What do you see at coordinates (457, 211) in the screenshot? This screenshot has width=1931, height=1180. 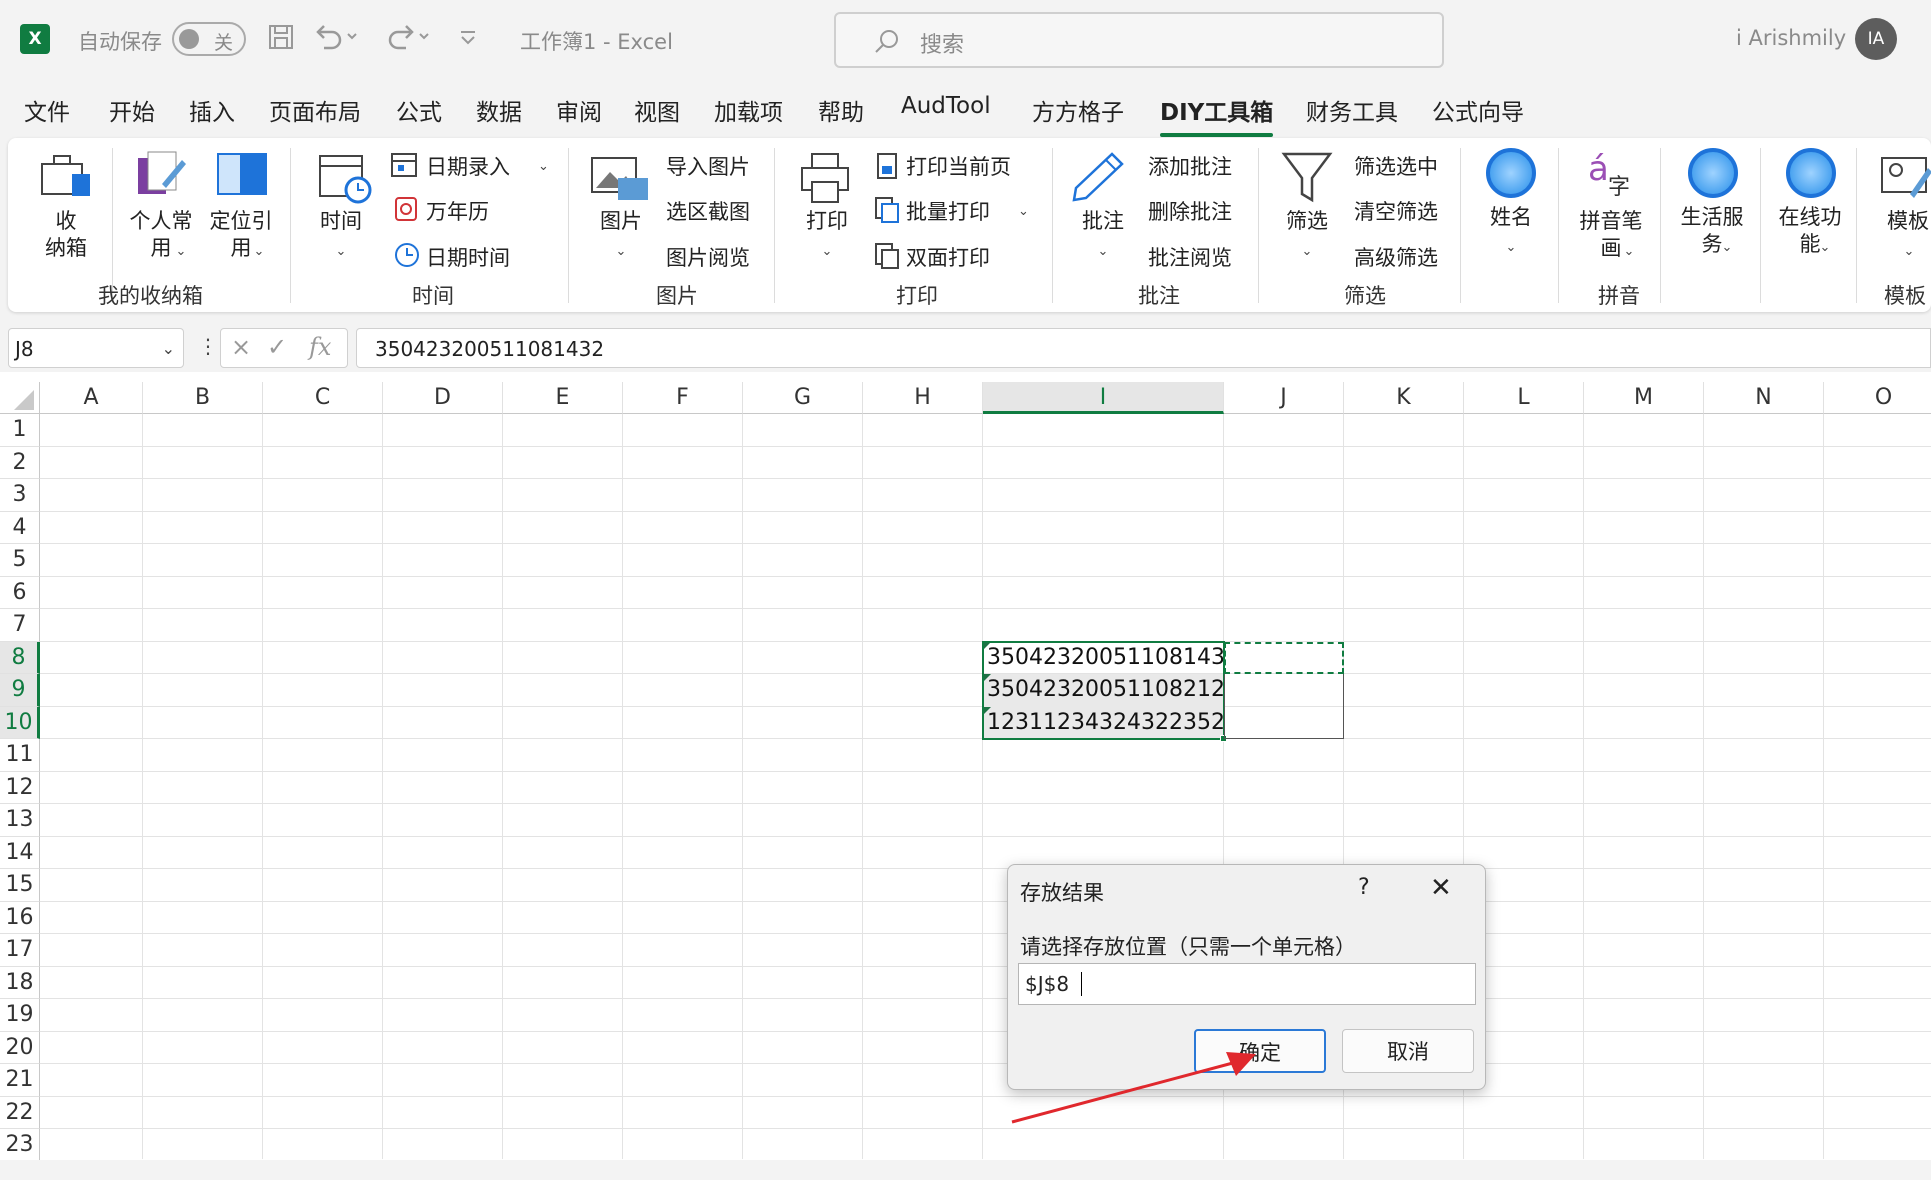 I see `perpetual-calendar-button: 万年历` at bounding box center [457, 211].